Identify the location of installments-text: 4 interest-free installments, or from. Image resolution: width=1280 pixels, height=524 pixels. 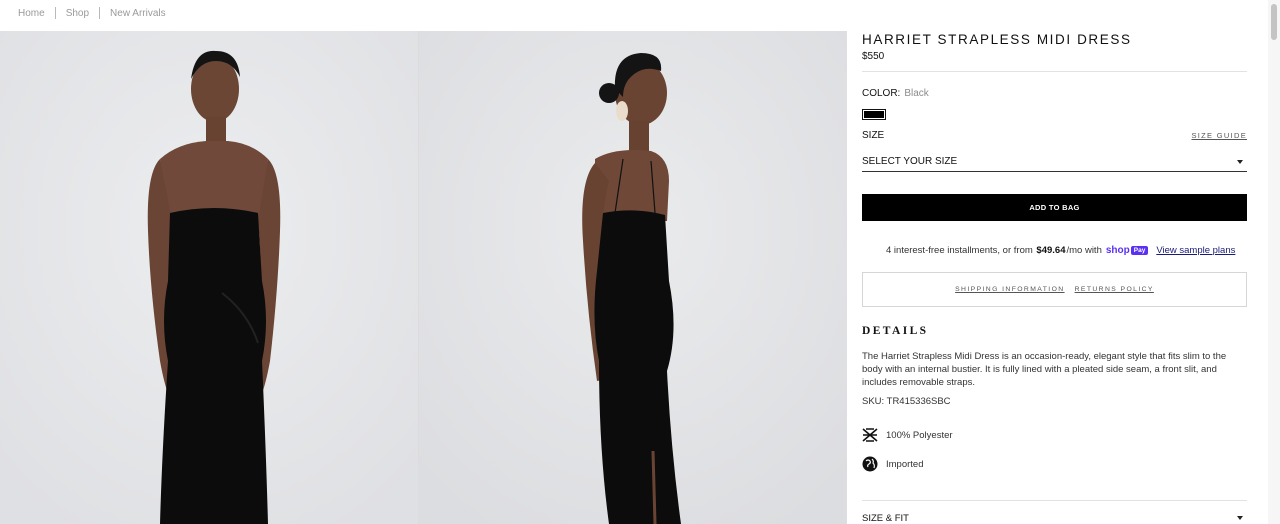
(959, 250).